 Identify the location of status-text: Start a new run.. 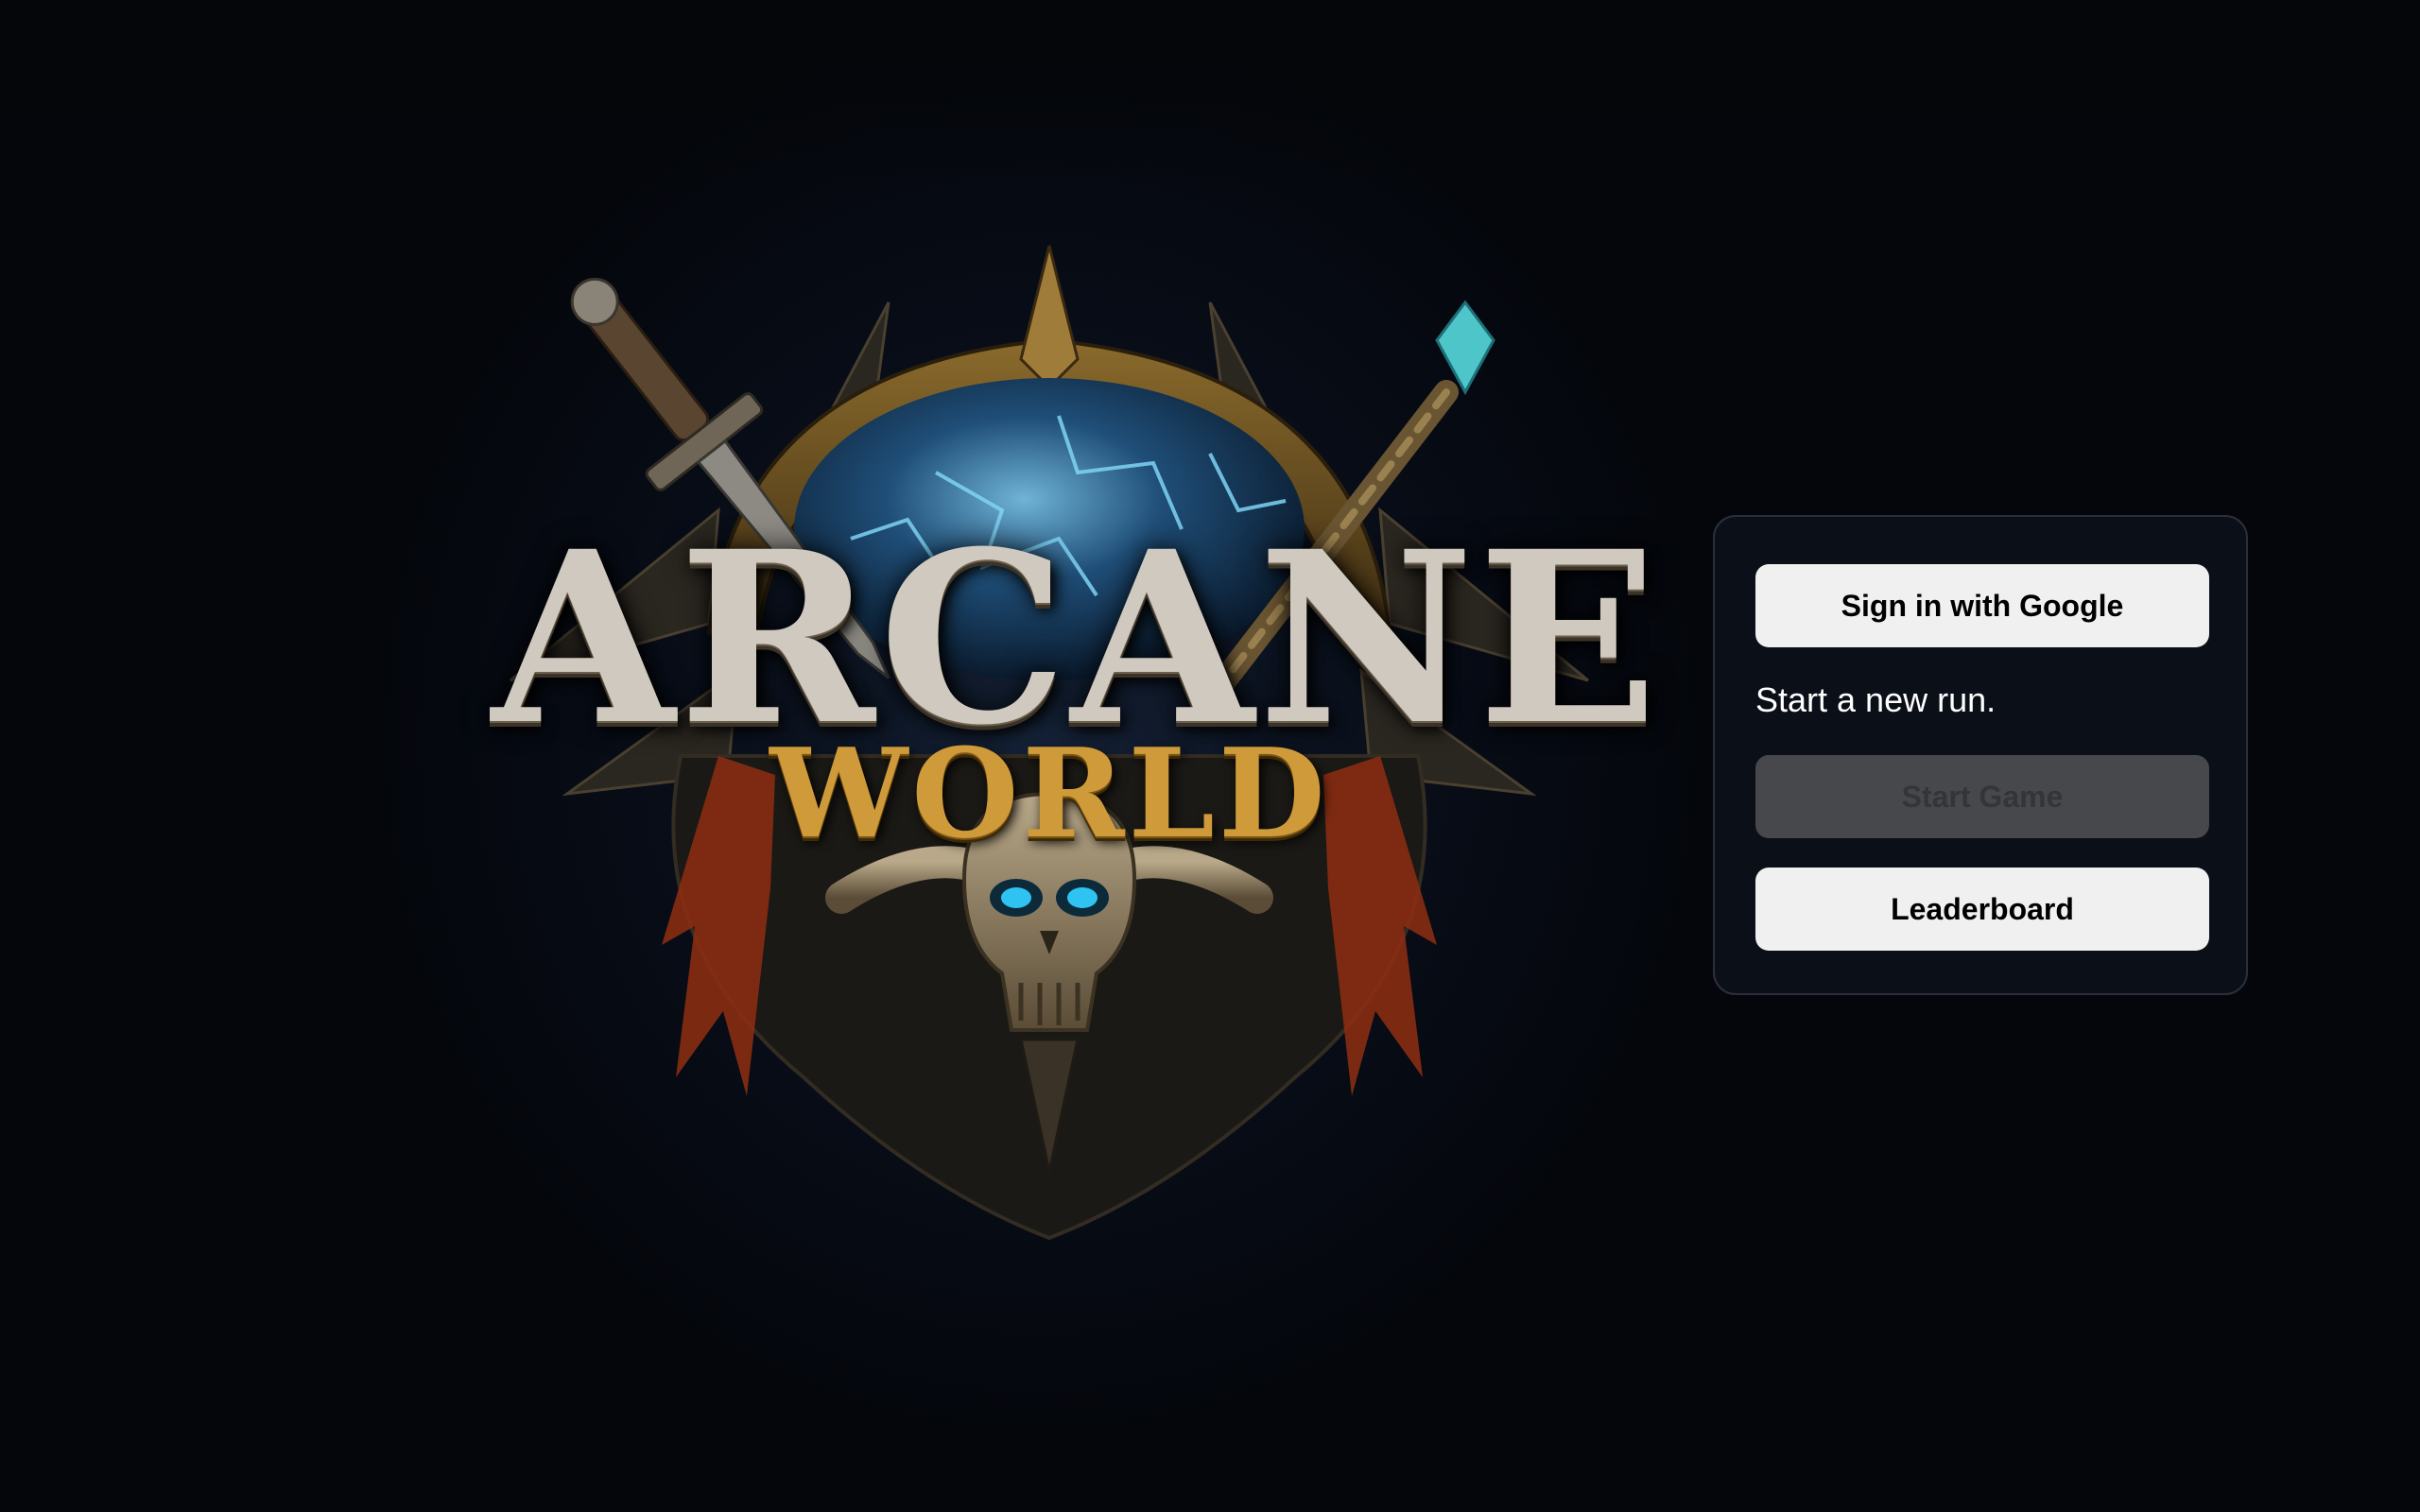
(1875, 699).